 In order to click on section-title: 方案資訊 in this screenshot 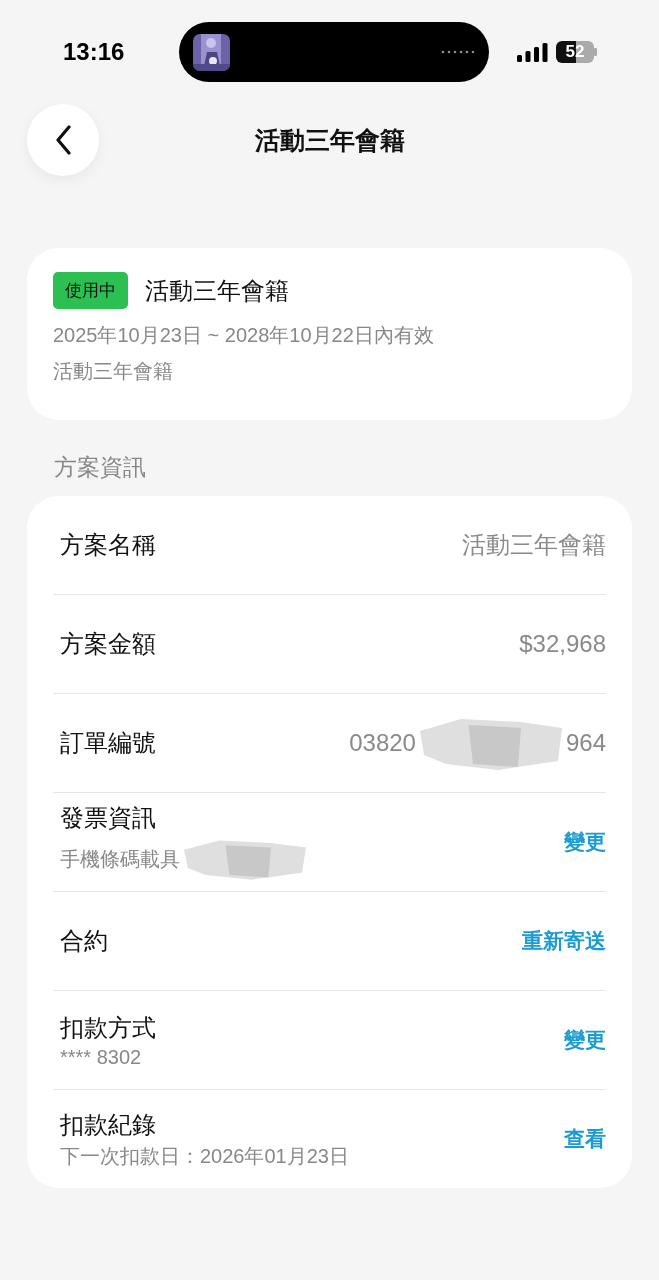, I will do `click(100, 467)`.